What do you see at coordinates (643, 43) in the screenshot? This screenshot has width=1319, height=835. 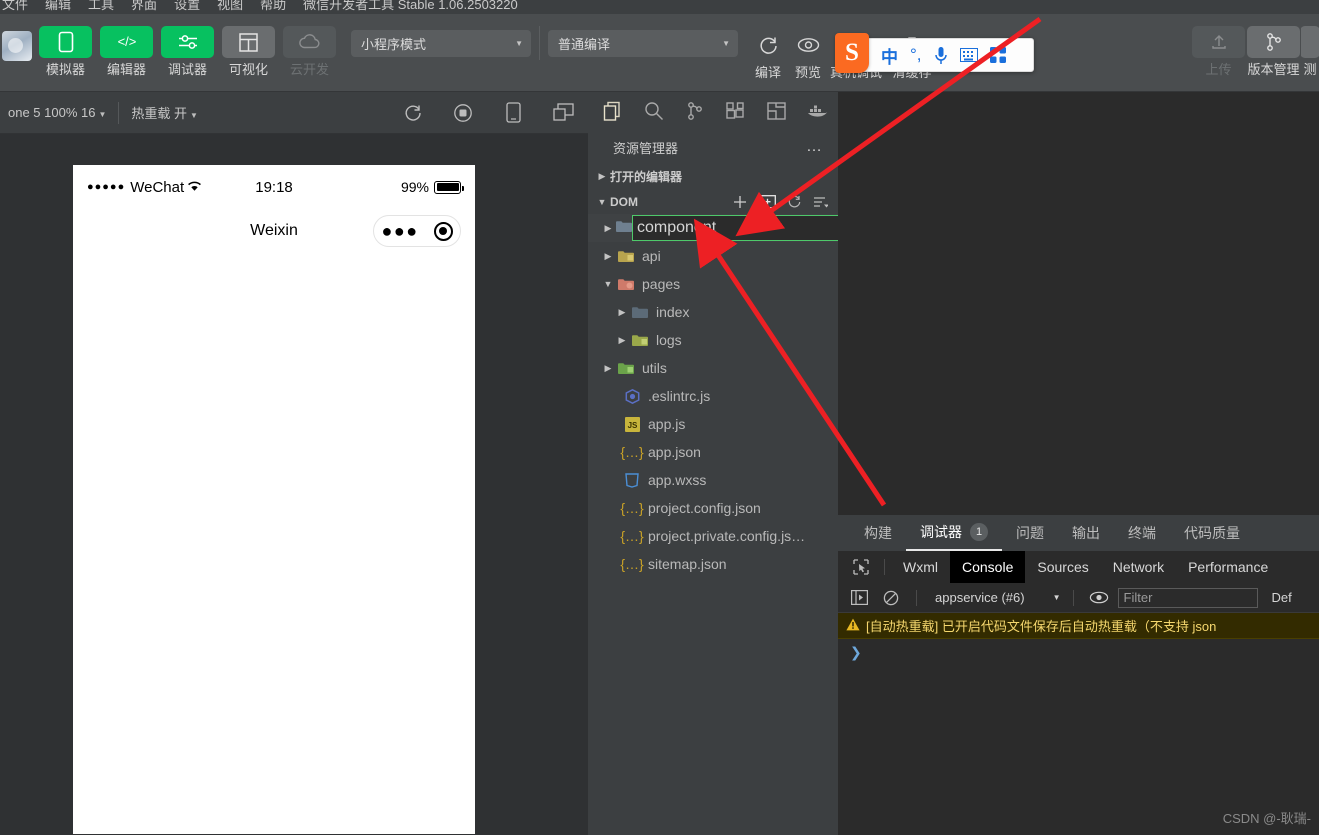 I see `compile-select: 普通编译 ▼` at bounding box center [643, 43].